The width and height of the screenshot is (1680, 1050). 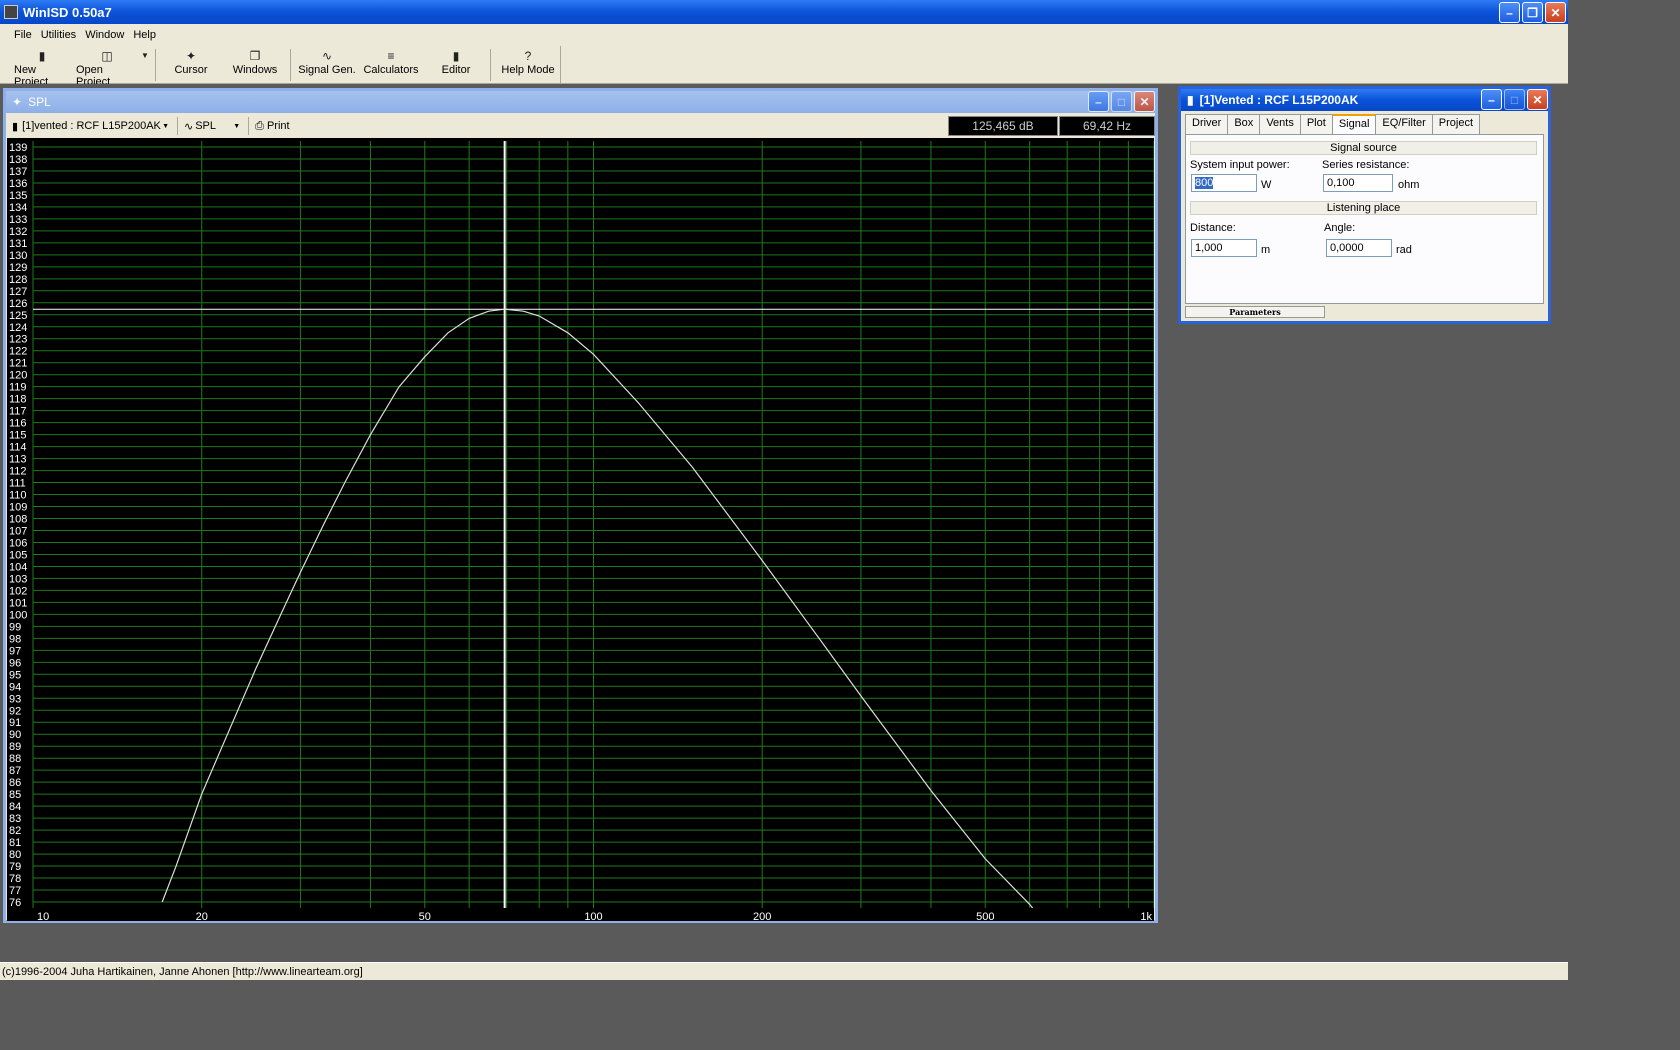 I want to click on y-tick-label: 83, so click(x=15, y=819).